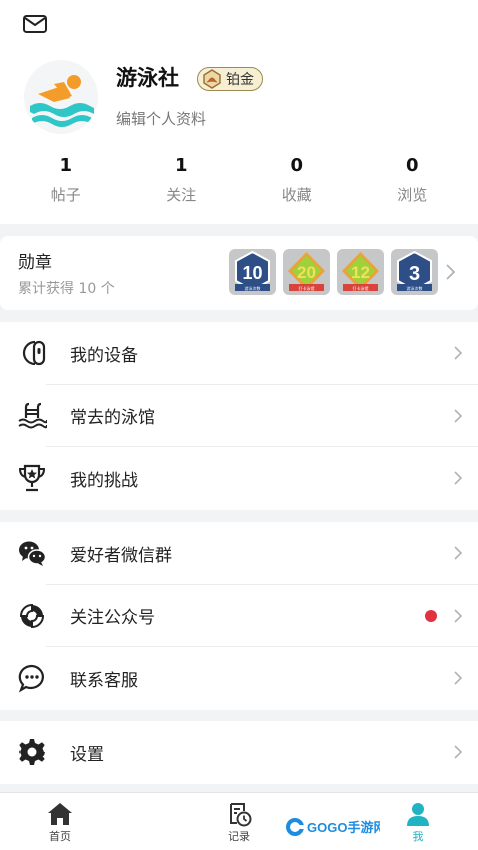  Describe the element at coordinates (418, 814) in the screenshot. I see `user-icon` at that location.